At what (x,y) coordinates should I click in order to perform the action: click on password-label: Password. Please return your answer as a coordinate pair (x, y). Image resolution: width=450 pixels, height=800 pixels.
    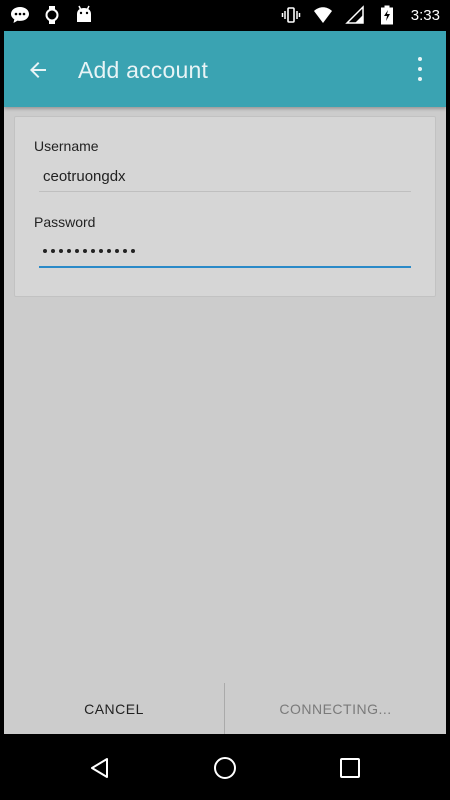
    Looking at the image, I should click on (65, 222).